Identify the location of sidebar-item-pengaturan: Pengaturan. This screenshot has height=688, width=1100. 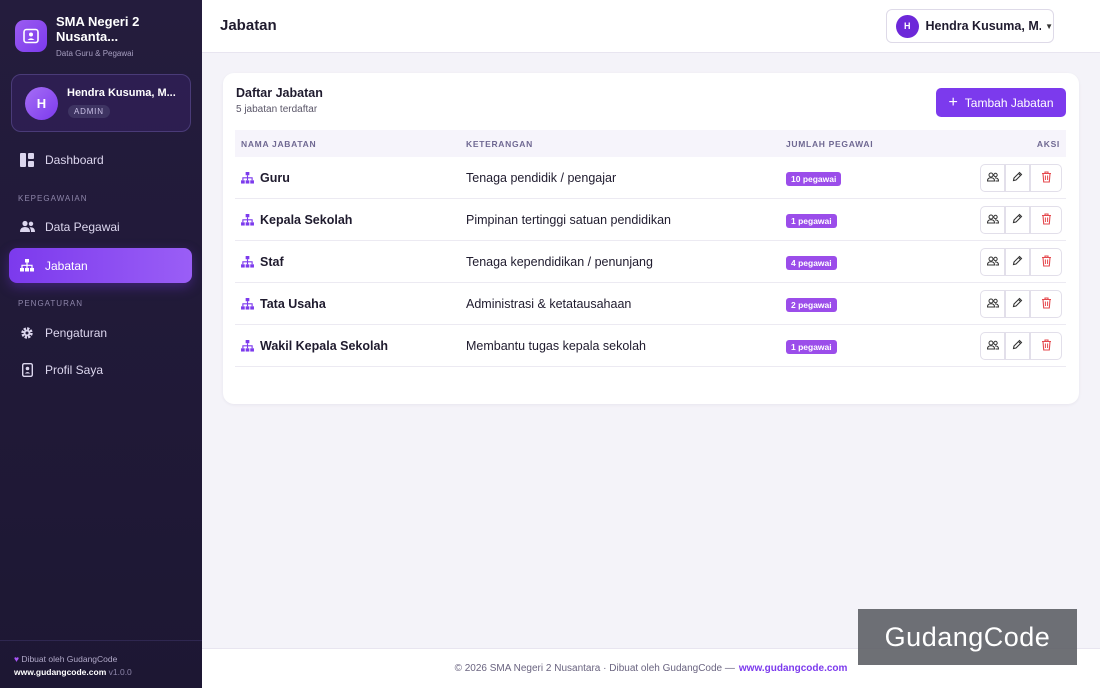
(100, 332).